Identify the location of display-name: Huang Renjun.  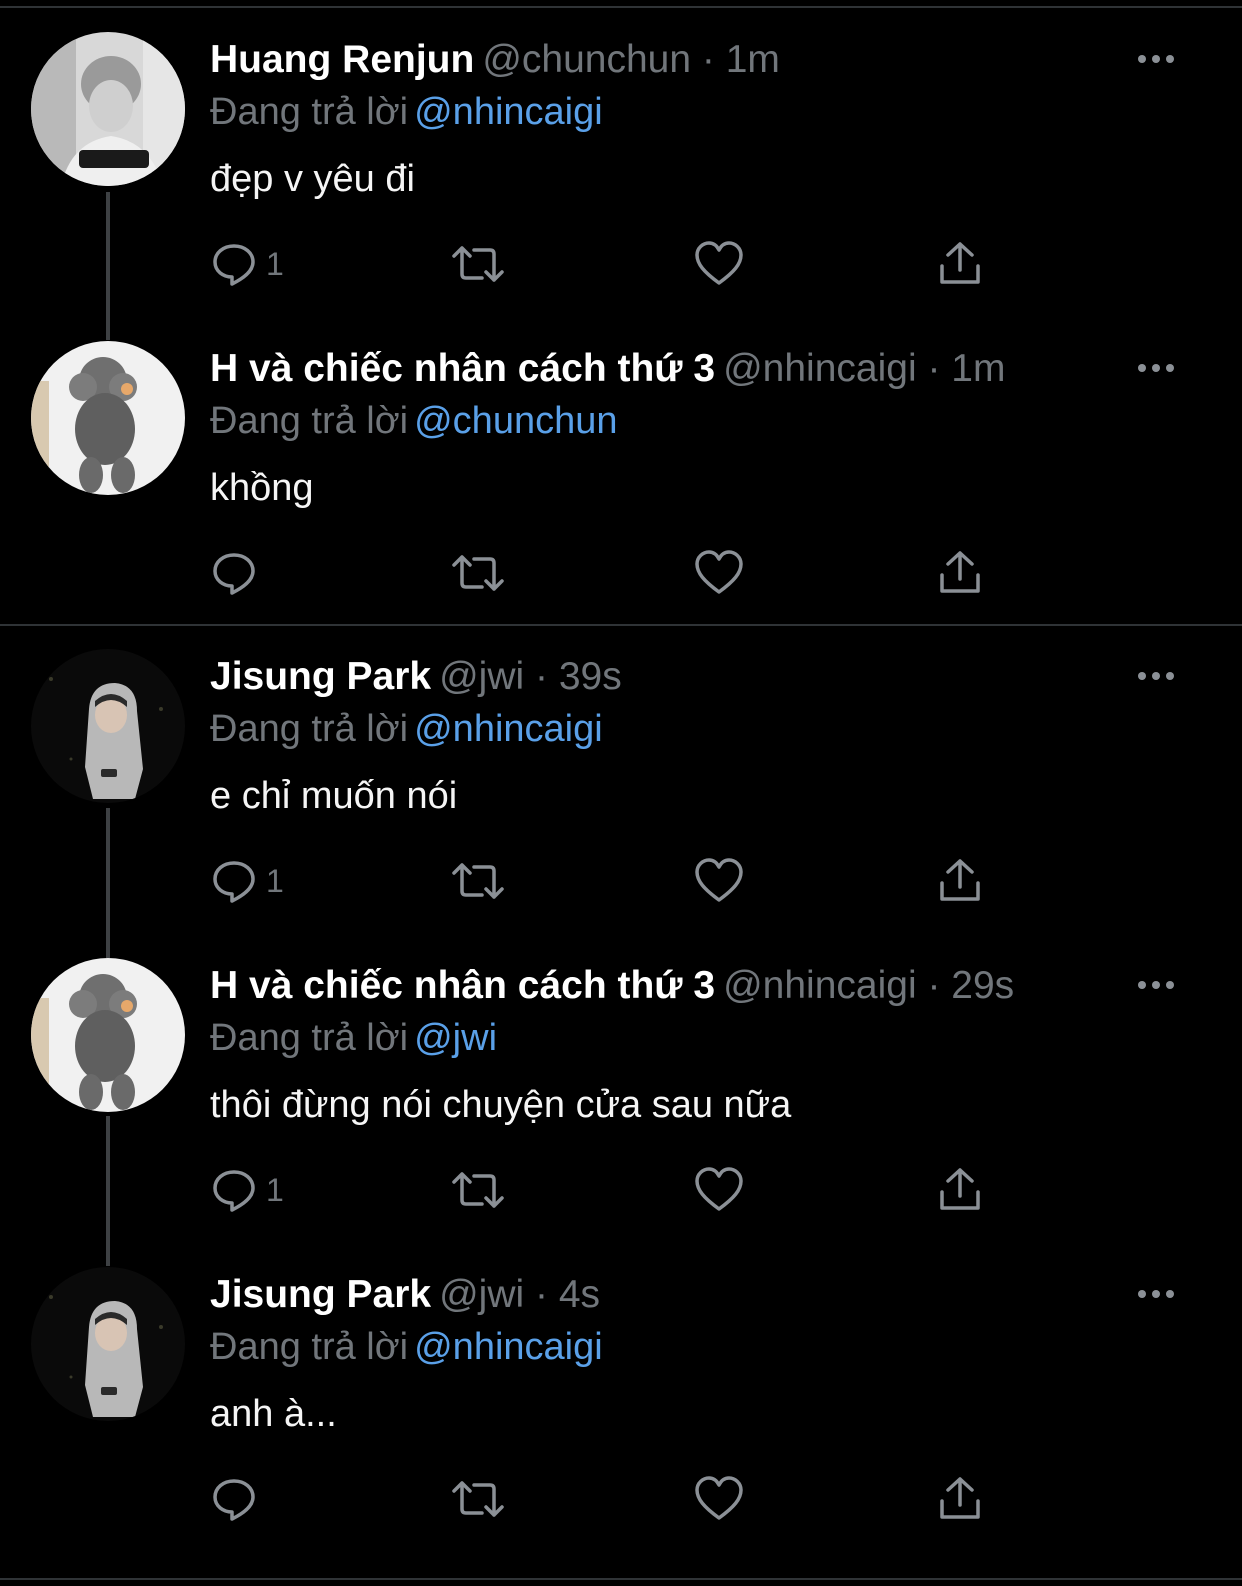
(342, 59).